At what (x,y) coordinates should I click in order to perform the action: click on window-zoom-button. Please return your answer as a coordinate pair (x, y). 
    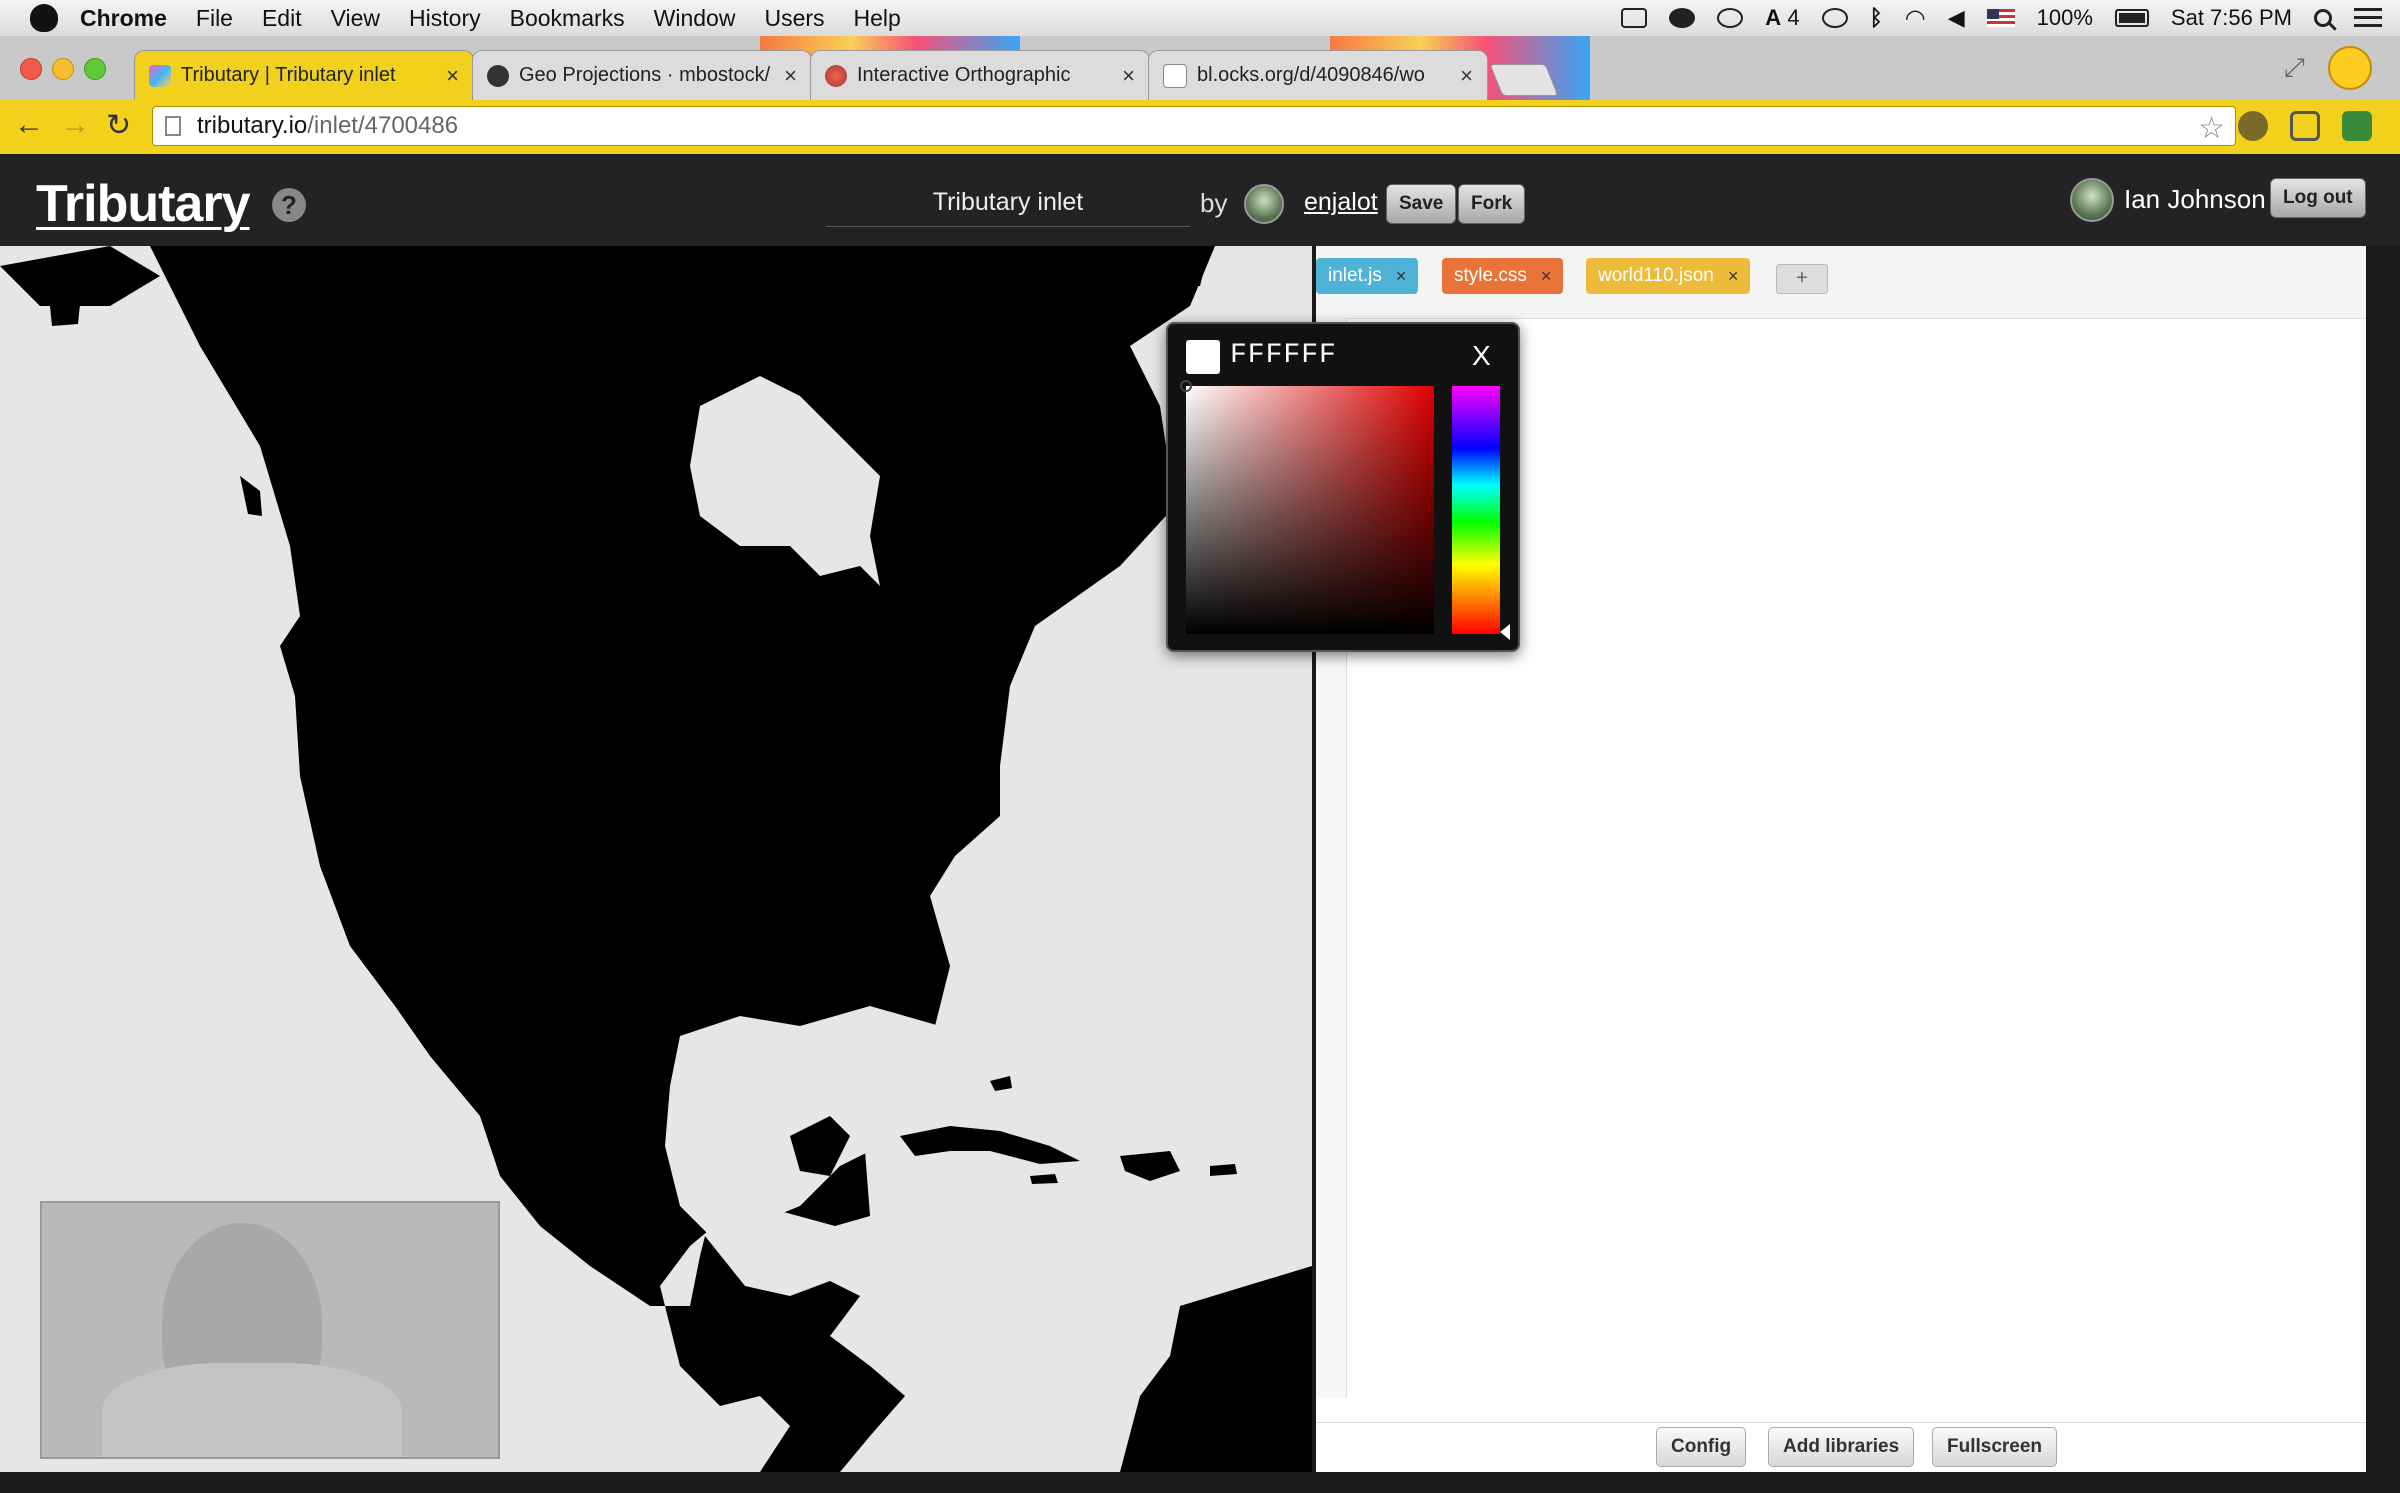
    Looking at the image, I should click on (95, 69).